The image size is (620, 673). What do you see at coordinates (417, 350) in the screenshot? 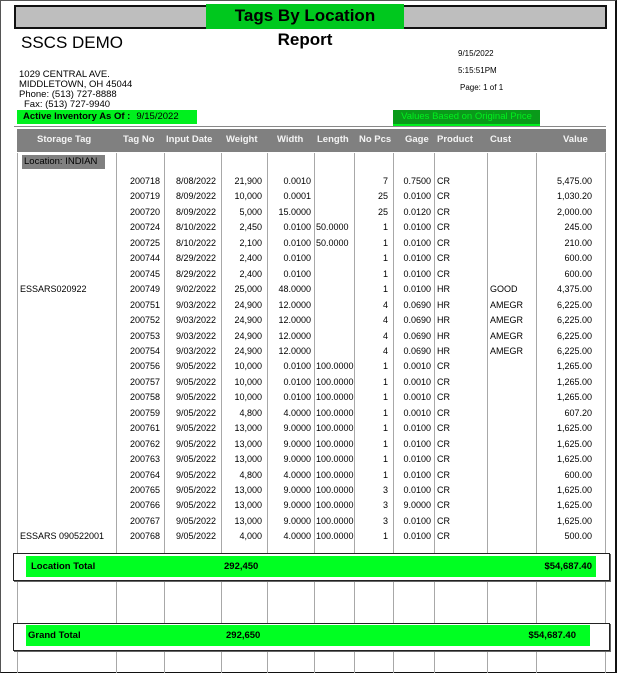
I see `cell-gage: 0.0690` at bounding box center [417, 350].